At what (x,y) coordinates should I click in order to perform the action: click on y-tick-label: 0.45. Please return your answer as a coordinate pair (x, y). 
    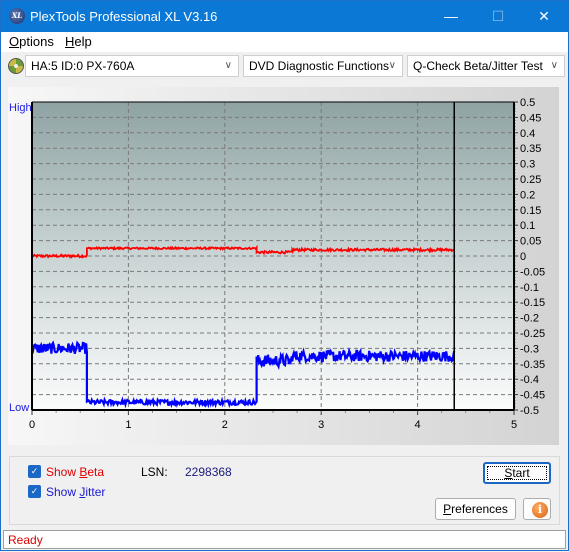
    Looking at the image, I should click on (530, 118).